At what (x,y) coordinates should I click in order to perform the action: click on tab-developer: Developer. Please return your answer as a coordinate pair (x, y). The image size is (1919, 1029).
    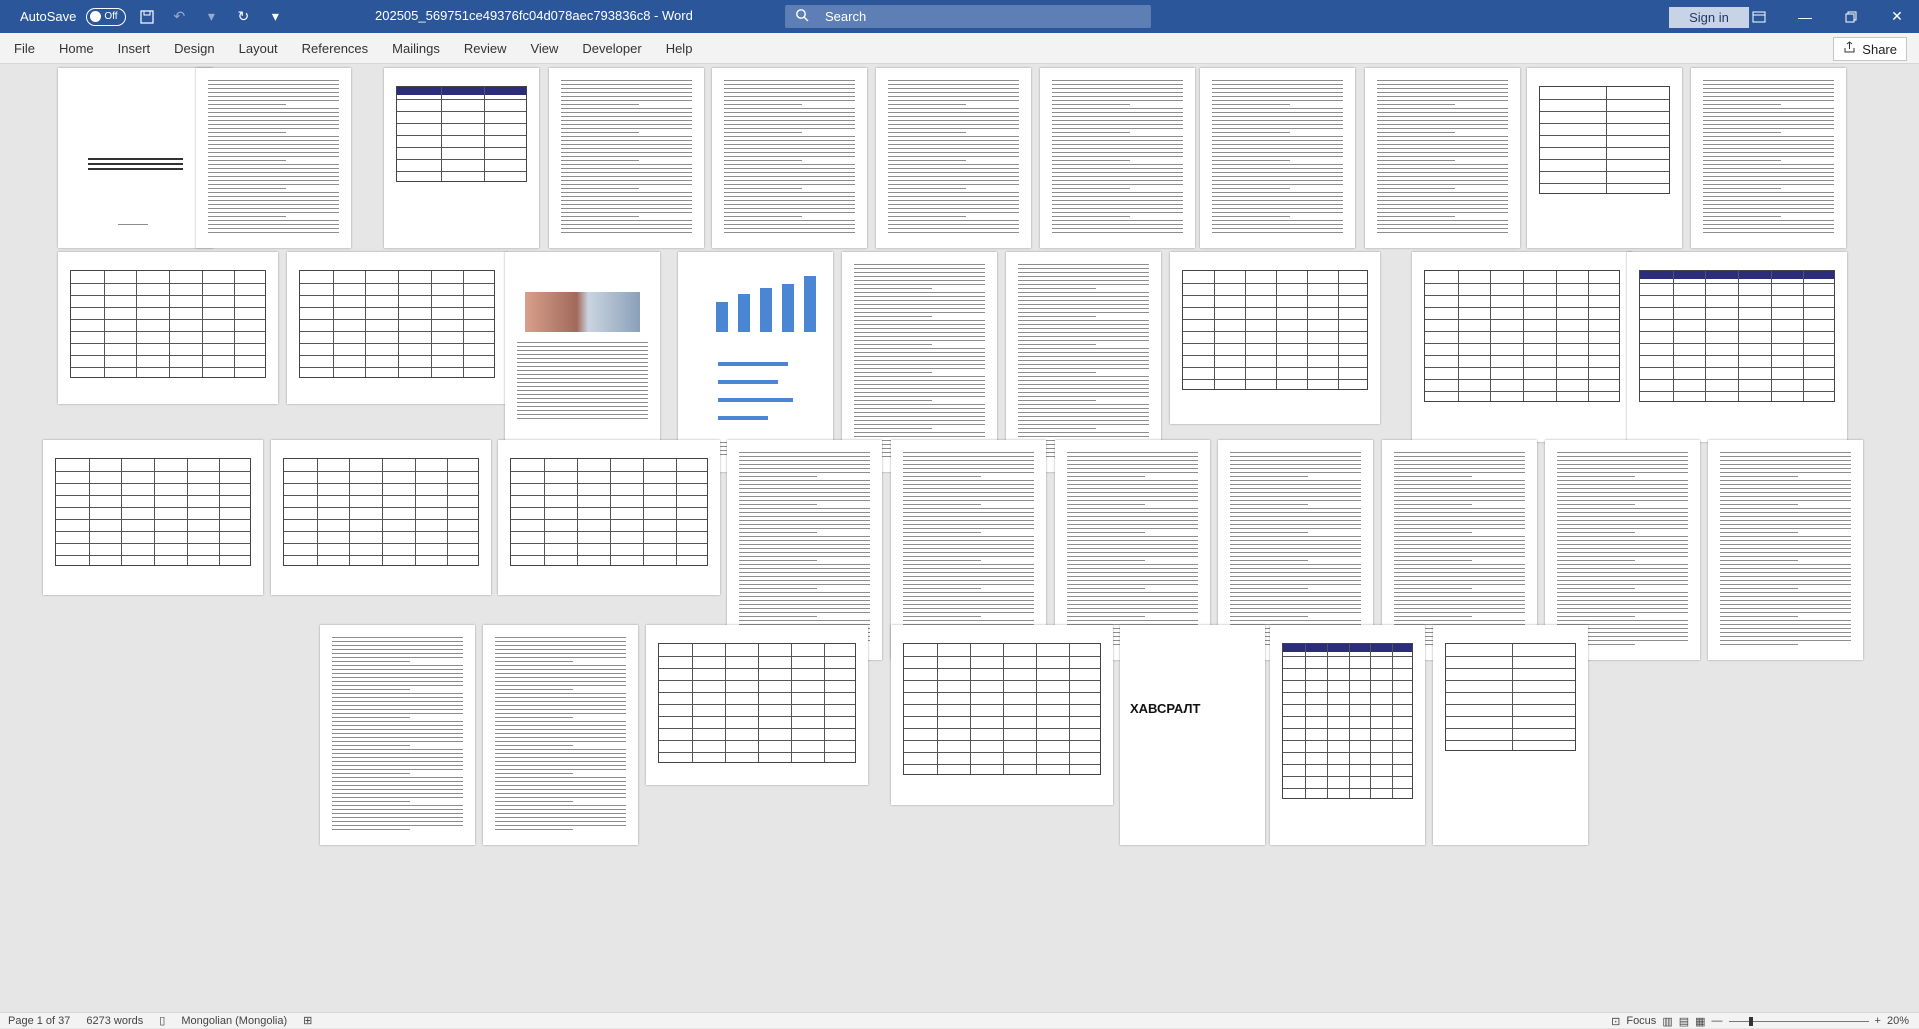
    Looking at the image, I should click on (611, 48).